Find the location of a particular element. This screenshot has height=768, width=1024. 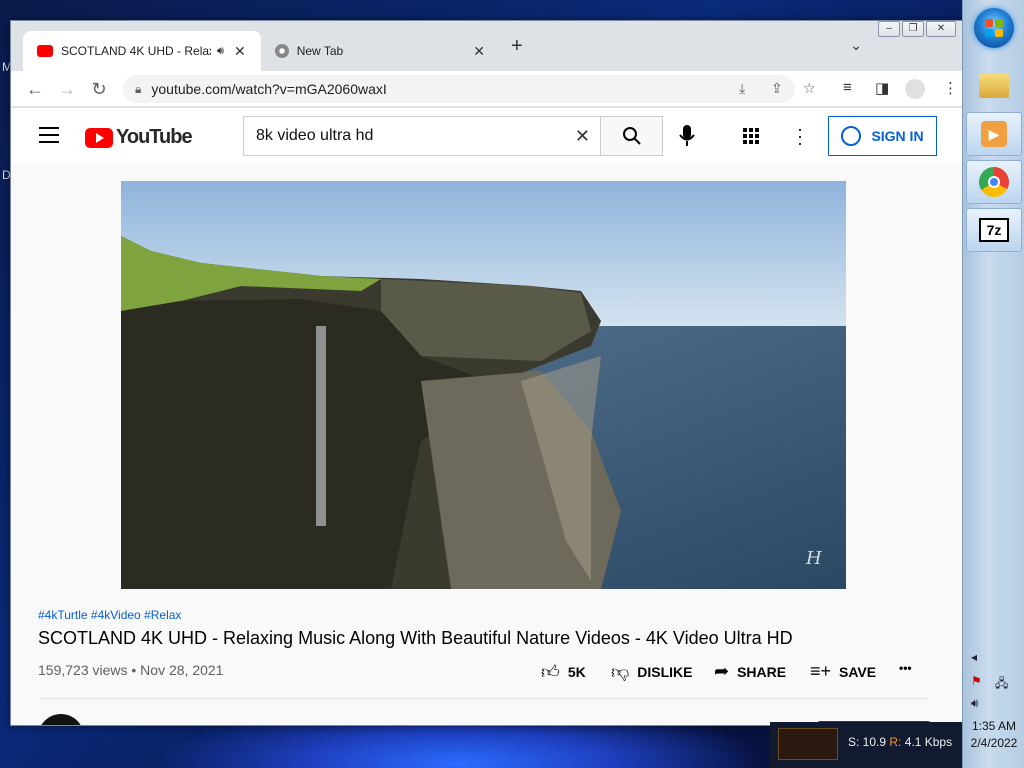

taskbar-explorer is located at coordinates (994, 86).